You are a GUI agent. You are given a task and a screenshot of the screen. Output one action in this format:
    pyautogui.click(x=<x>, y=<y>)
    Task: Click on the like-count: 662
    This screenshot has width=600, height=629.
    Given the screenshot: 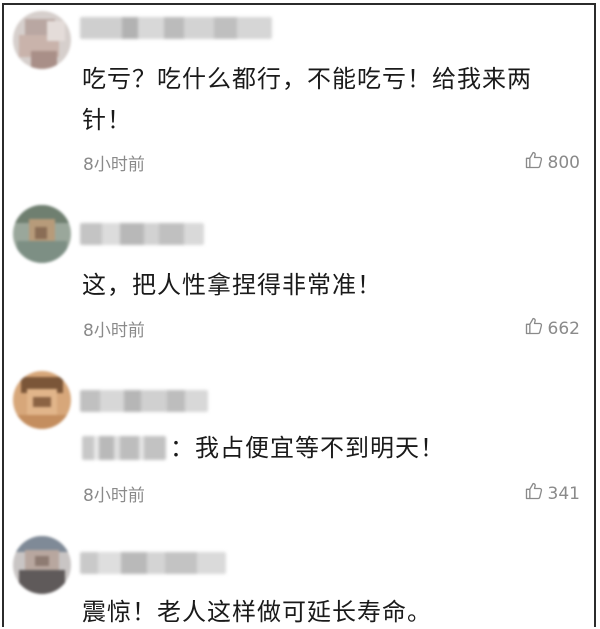 What is the action you would take?
    pyautogui.click(x=563, y=328)
    